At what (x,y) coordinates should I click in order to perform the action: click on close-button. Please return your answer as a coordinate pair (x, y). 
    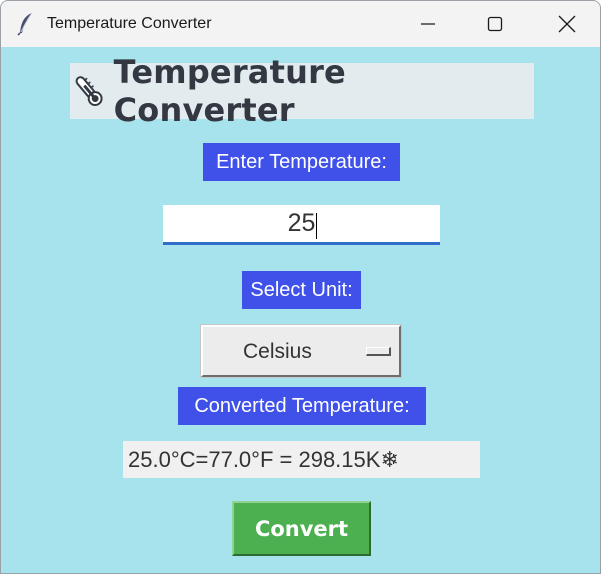
    Looking at the image, I should click on (567, 24).